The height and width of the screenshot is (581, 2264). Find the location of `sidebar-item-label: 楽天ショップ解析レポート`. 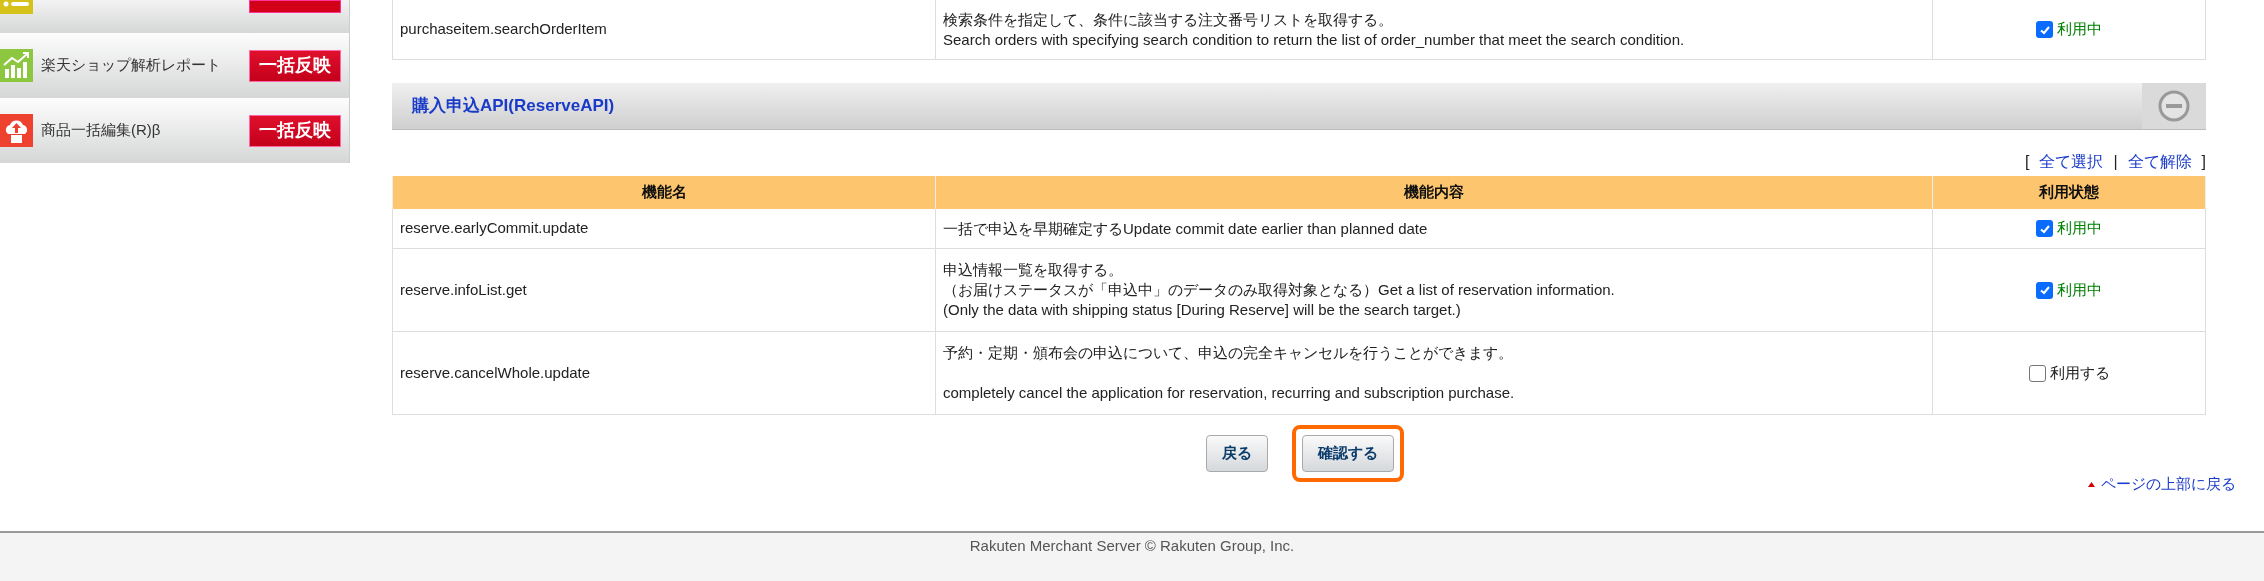

sidebar-item-label: 楽天ショップ解析レポート is located at coordinates (131, 65).